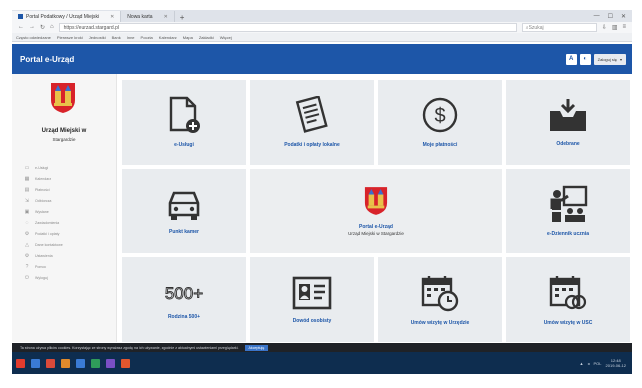 The height and width of the screenshot is (388, 642). I want to click on sidebar-item-zawiadomienia: ◌ Zawiadomienia, so click(69, 222).